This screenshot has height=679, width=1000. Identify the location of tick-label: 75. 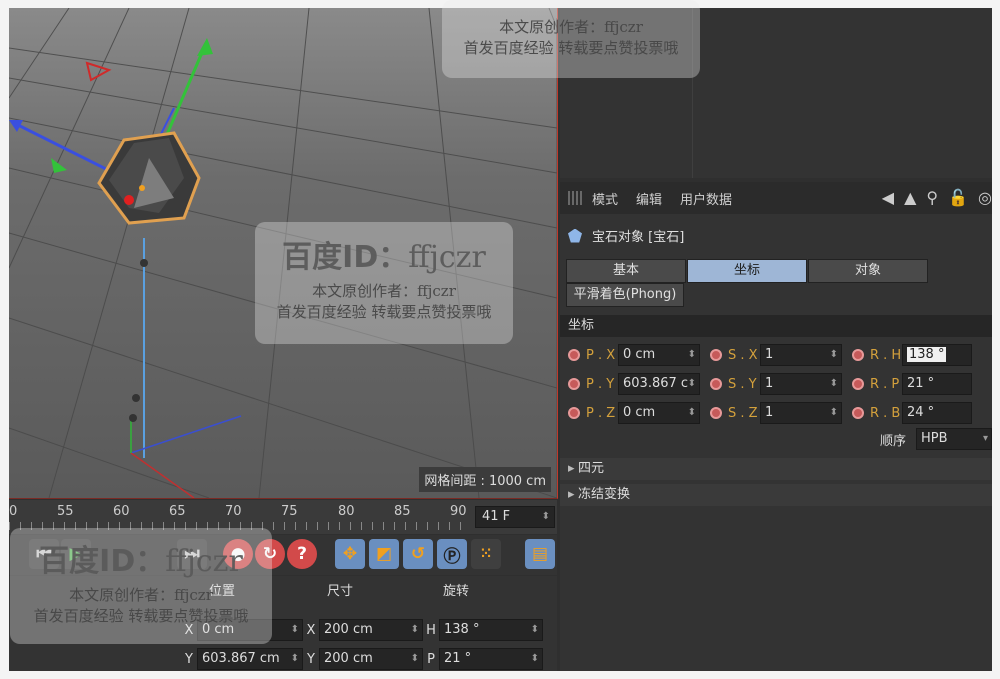
(289, 511).